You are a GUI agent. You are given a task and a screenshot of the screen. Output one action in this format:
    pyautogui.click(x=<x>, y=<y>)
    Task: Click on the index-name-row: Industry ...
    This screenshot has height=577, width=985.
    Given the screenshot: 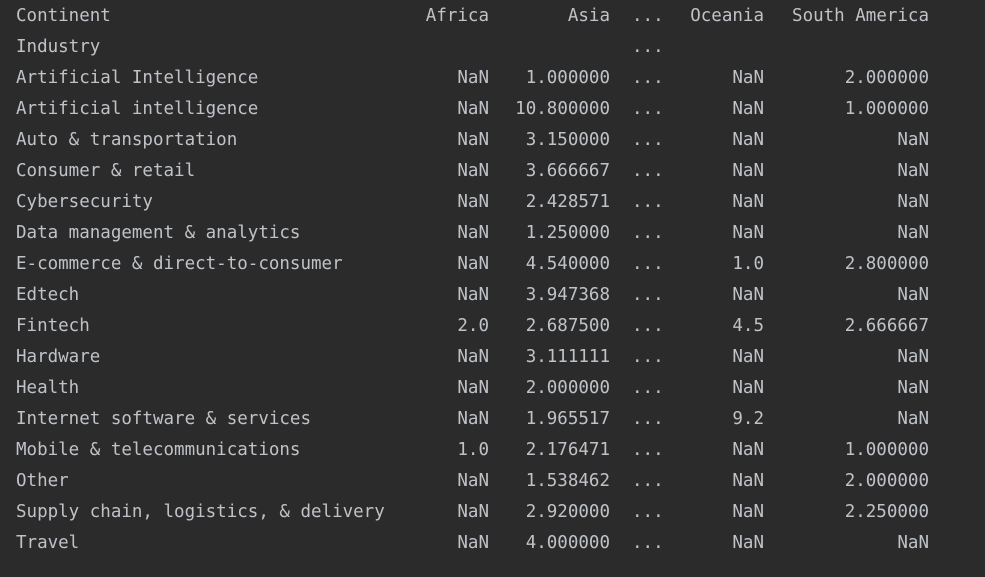 What is the action you would take?
    pyautogui.click(x=492, y=47)
    